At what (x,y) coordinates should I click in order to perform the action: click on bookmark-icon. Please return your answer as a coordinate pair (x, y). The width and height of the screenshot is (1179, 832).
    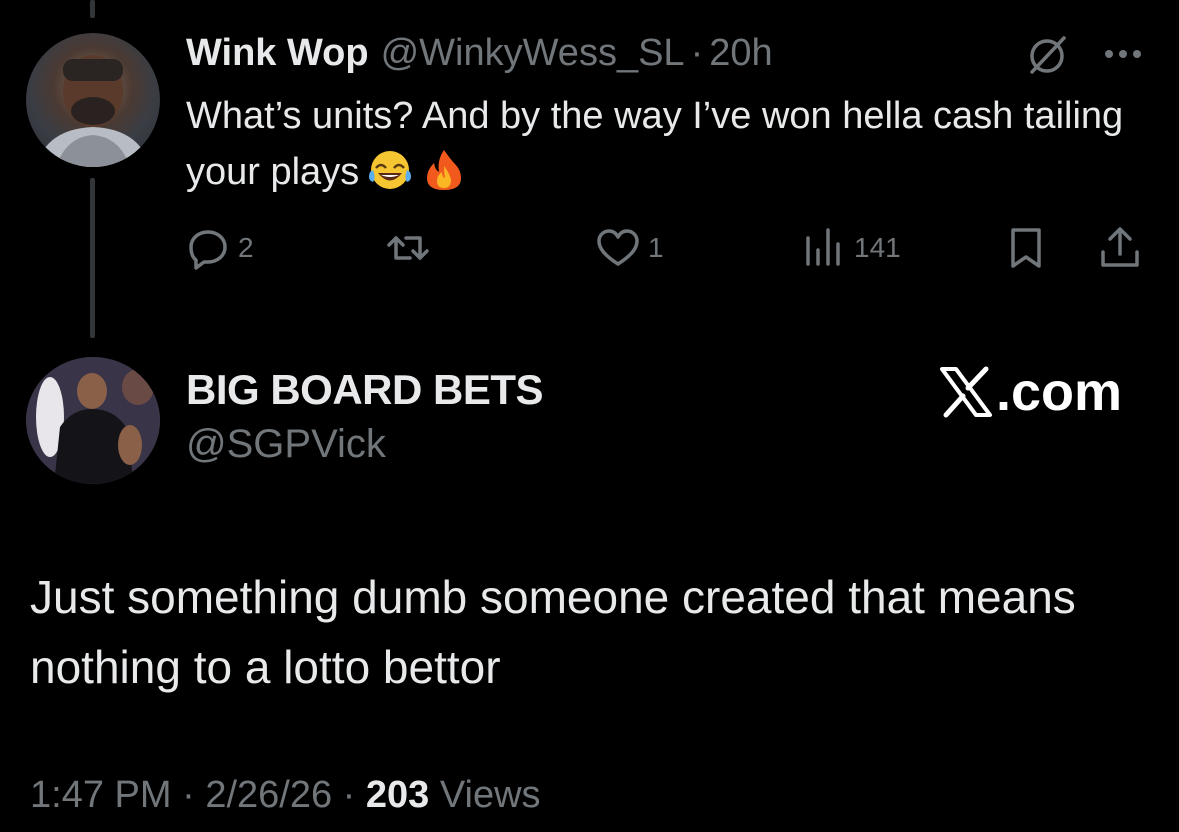
    Looking at the image, I should click on (1026, 248).